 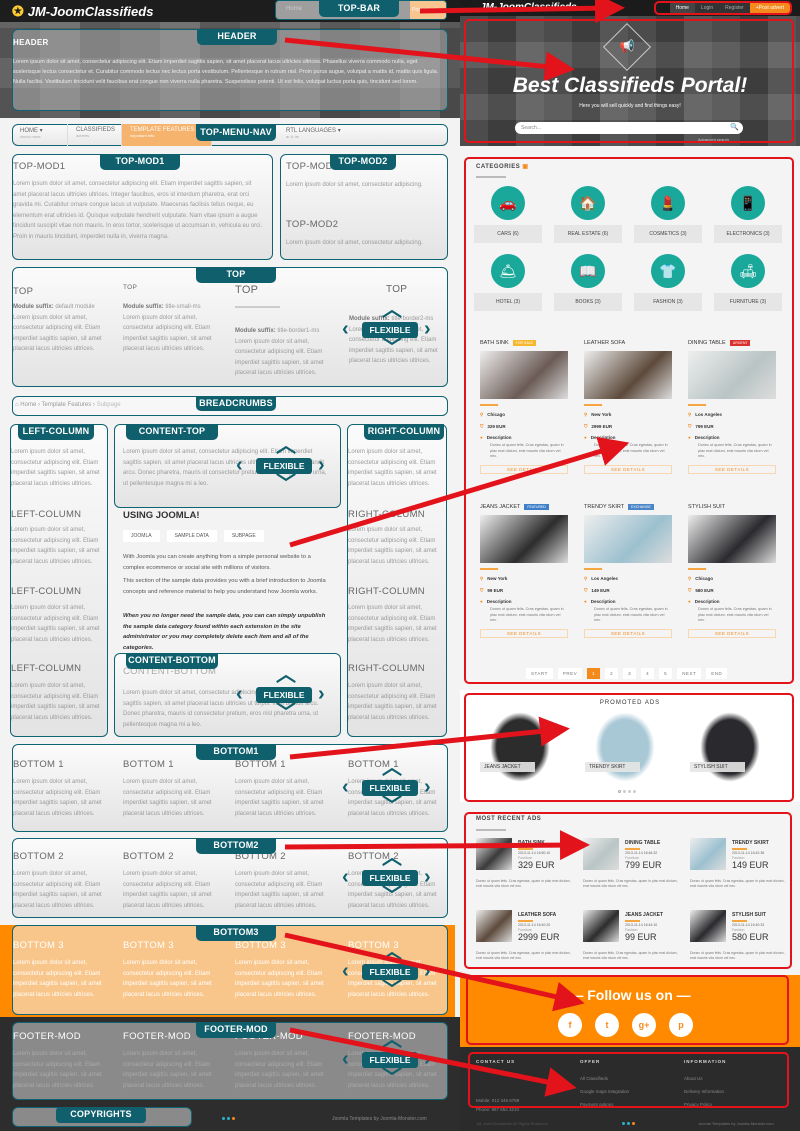 I want to click on search-input: Search... 🔍, so click(x=629, y=128).